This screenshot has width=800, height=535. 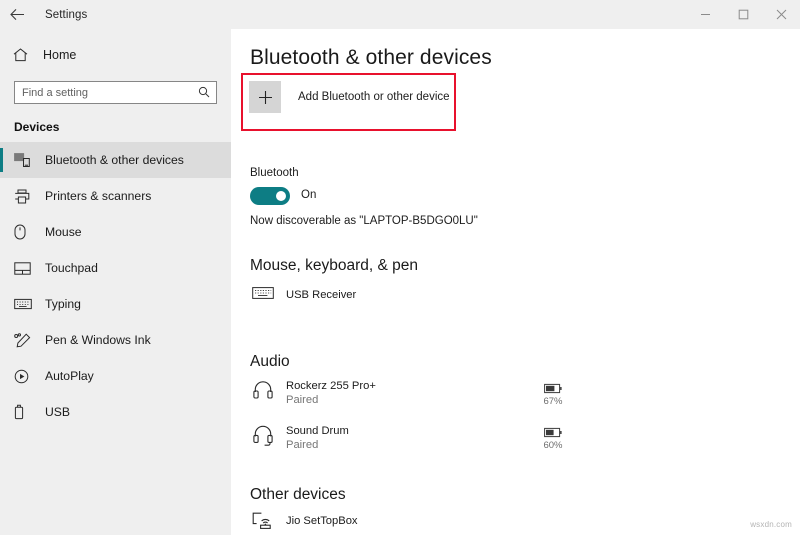 I want to click on sidebar-item-label: Touchpad, so click(x=71, y=268).